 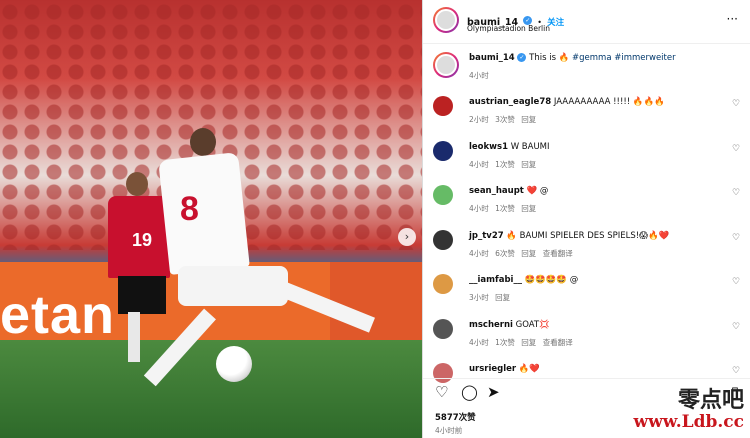 What do you see at coordinates (544, 58) in the screenshot?
I see `caption-text: This is` at bounding box center [544, 58].